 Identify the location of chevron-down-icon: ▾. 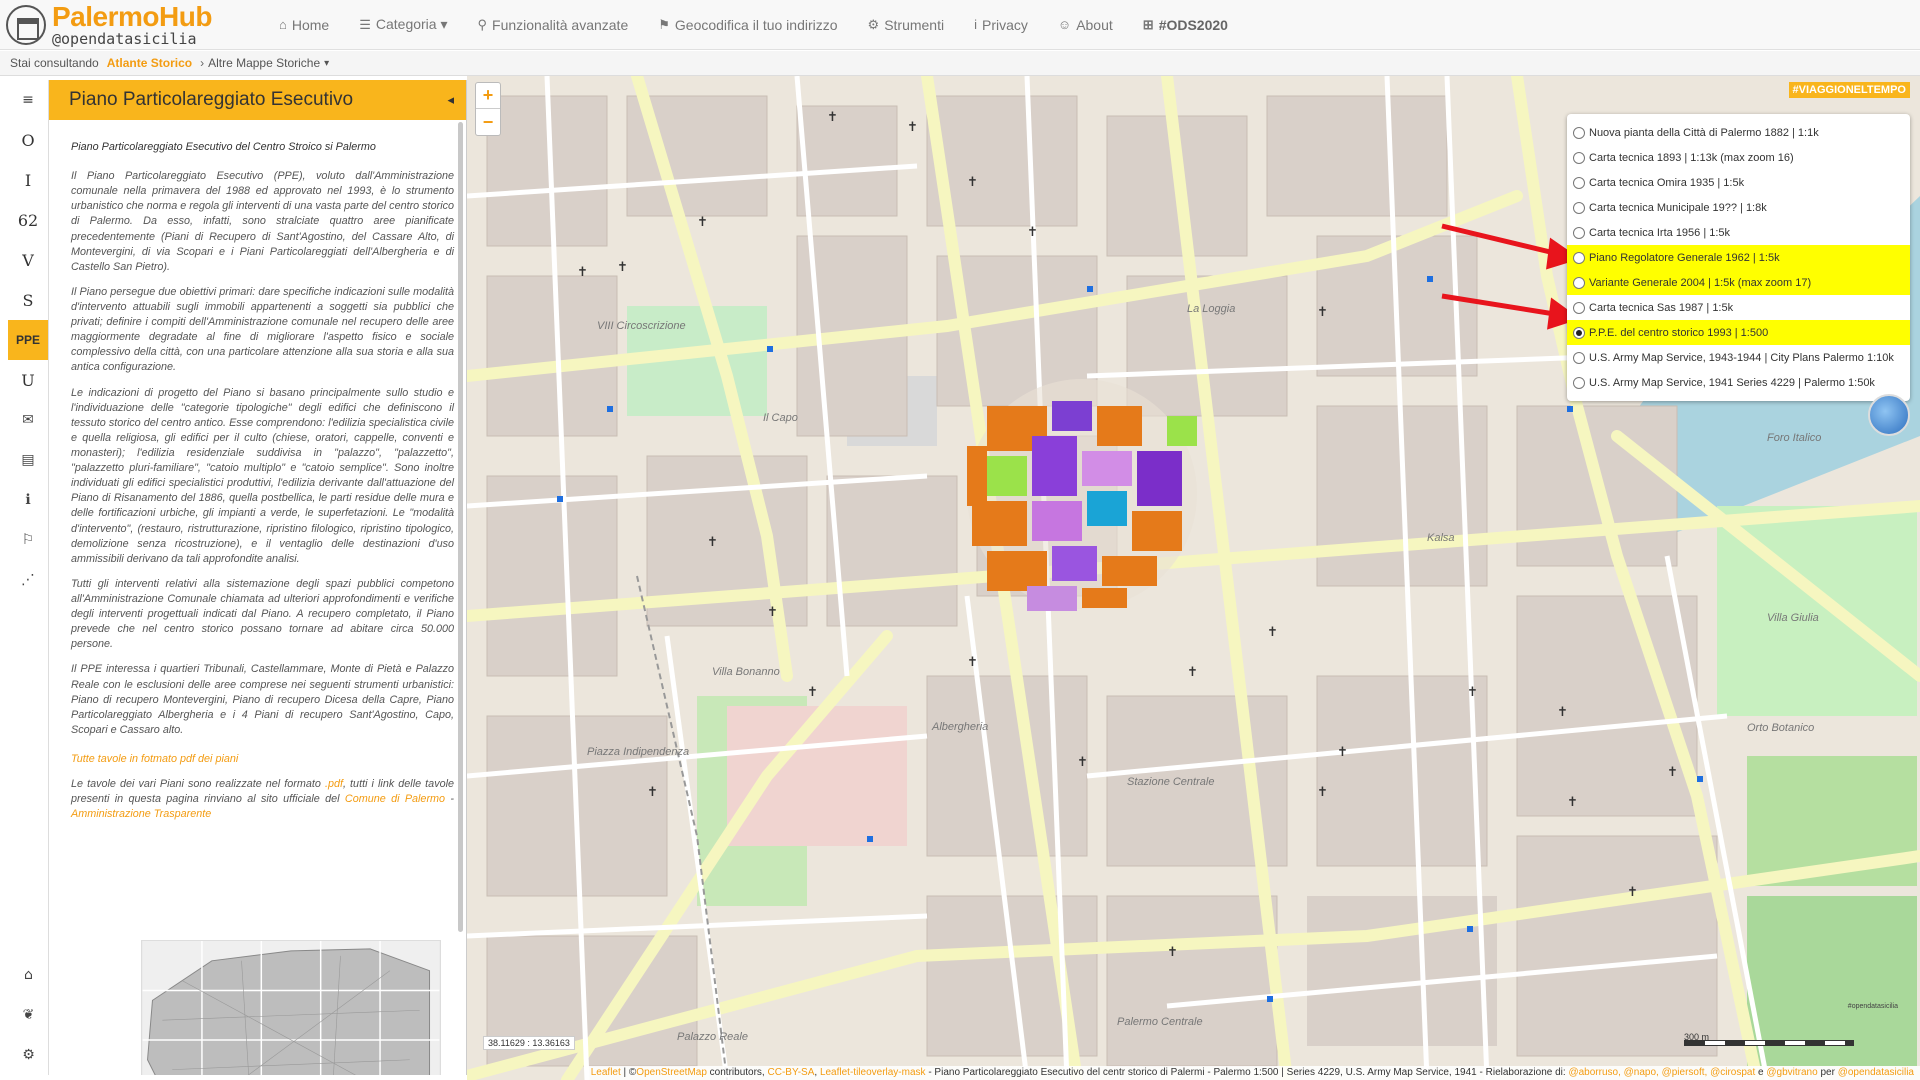
(326, 63).